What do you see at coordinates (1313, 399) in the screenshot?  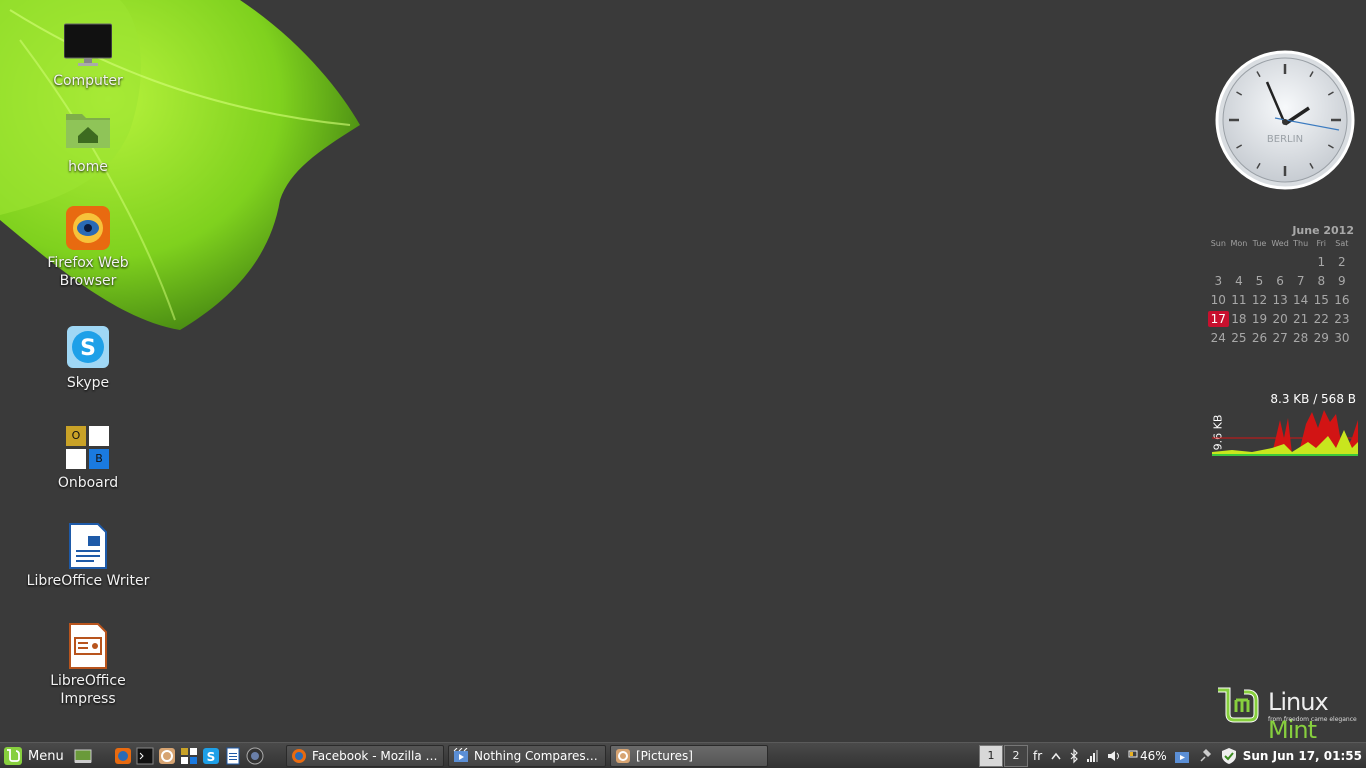 I see `network-rate-readout: 8.3 KB / 568 B` at bounding box center [1313, 399].